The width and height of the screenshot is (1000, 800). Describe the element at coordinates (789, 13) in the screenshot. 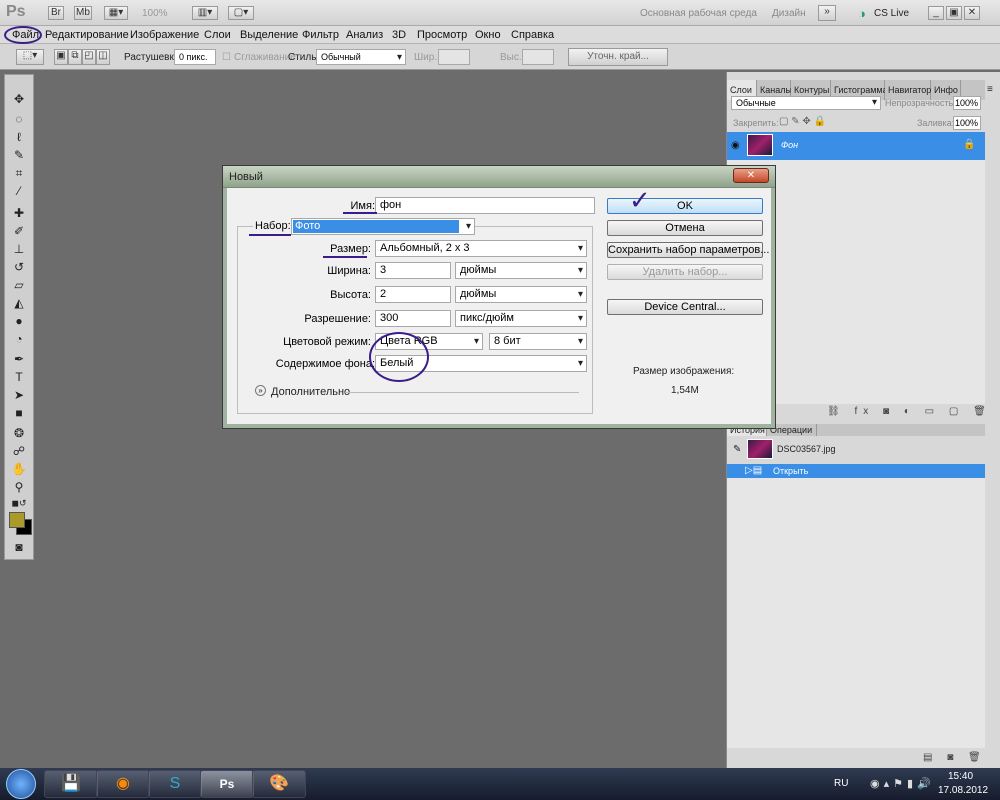

I see `workspace-design: Дизайн` at that location.